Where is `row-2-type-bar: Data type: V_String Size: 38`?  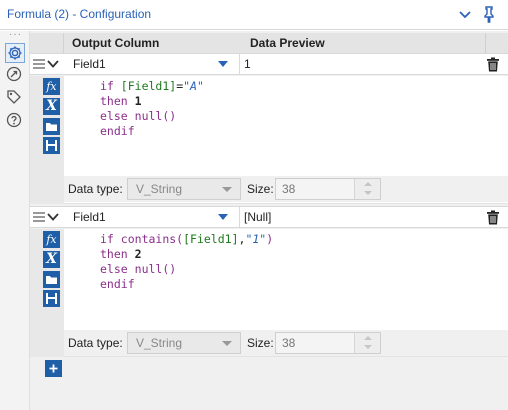 row-2-type-bar: Data type: V_String Size: 38 is located at coordinates (286, 343).